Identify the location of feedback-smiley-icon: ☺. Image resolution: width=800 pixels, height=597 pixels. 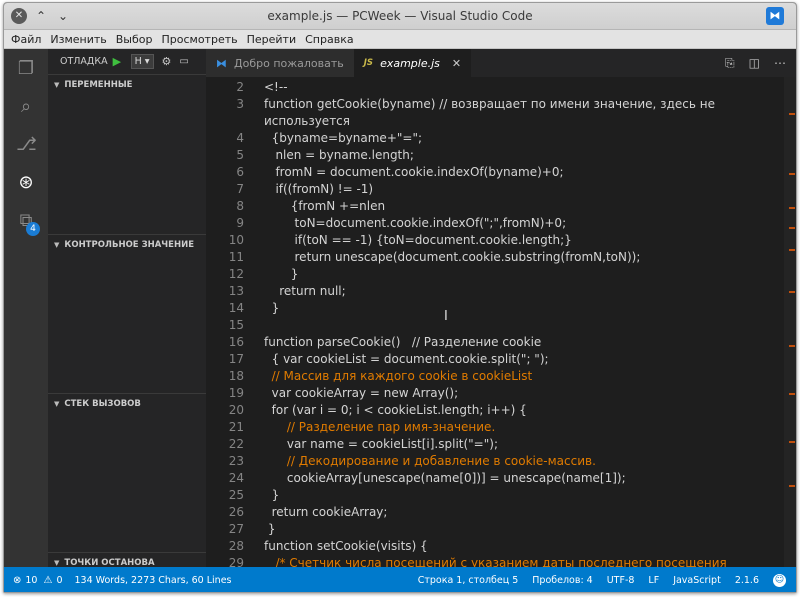
(779, 580).